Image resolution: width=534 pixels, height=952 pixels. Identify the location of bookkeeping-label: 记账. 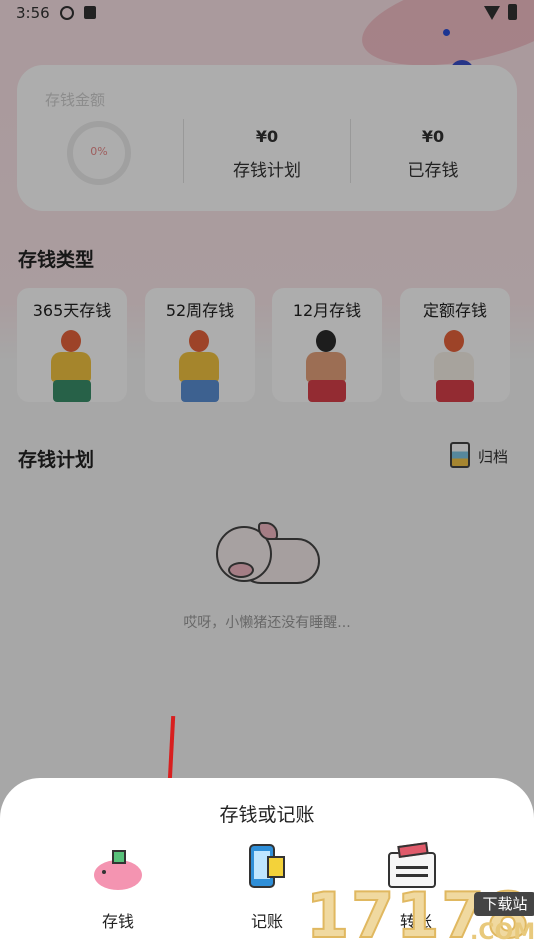
(266, 921).